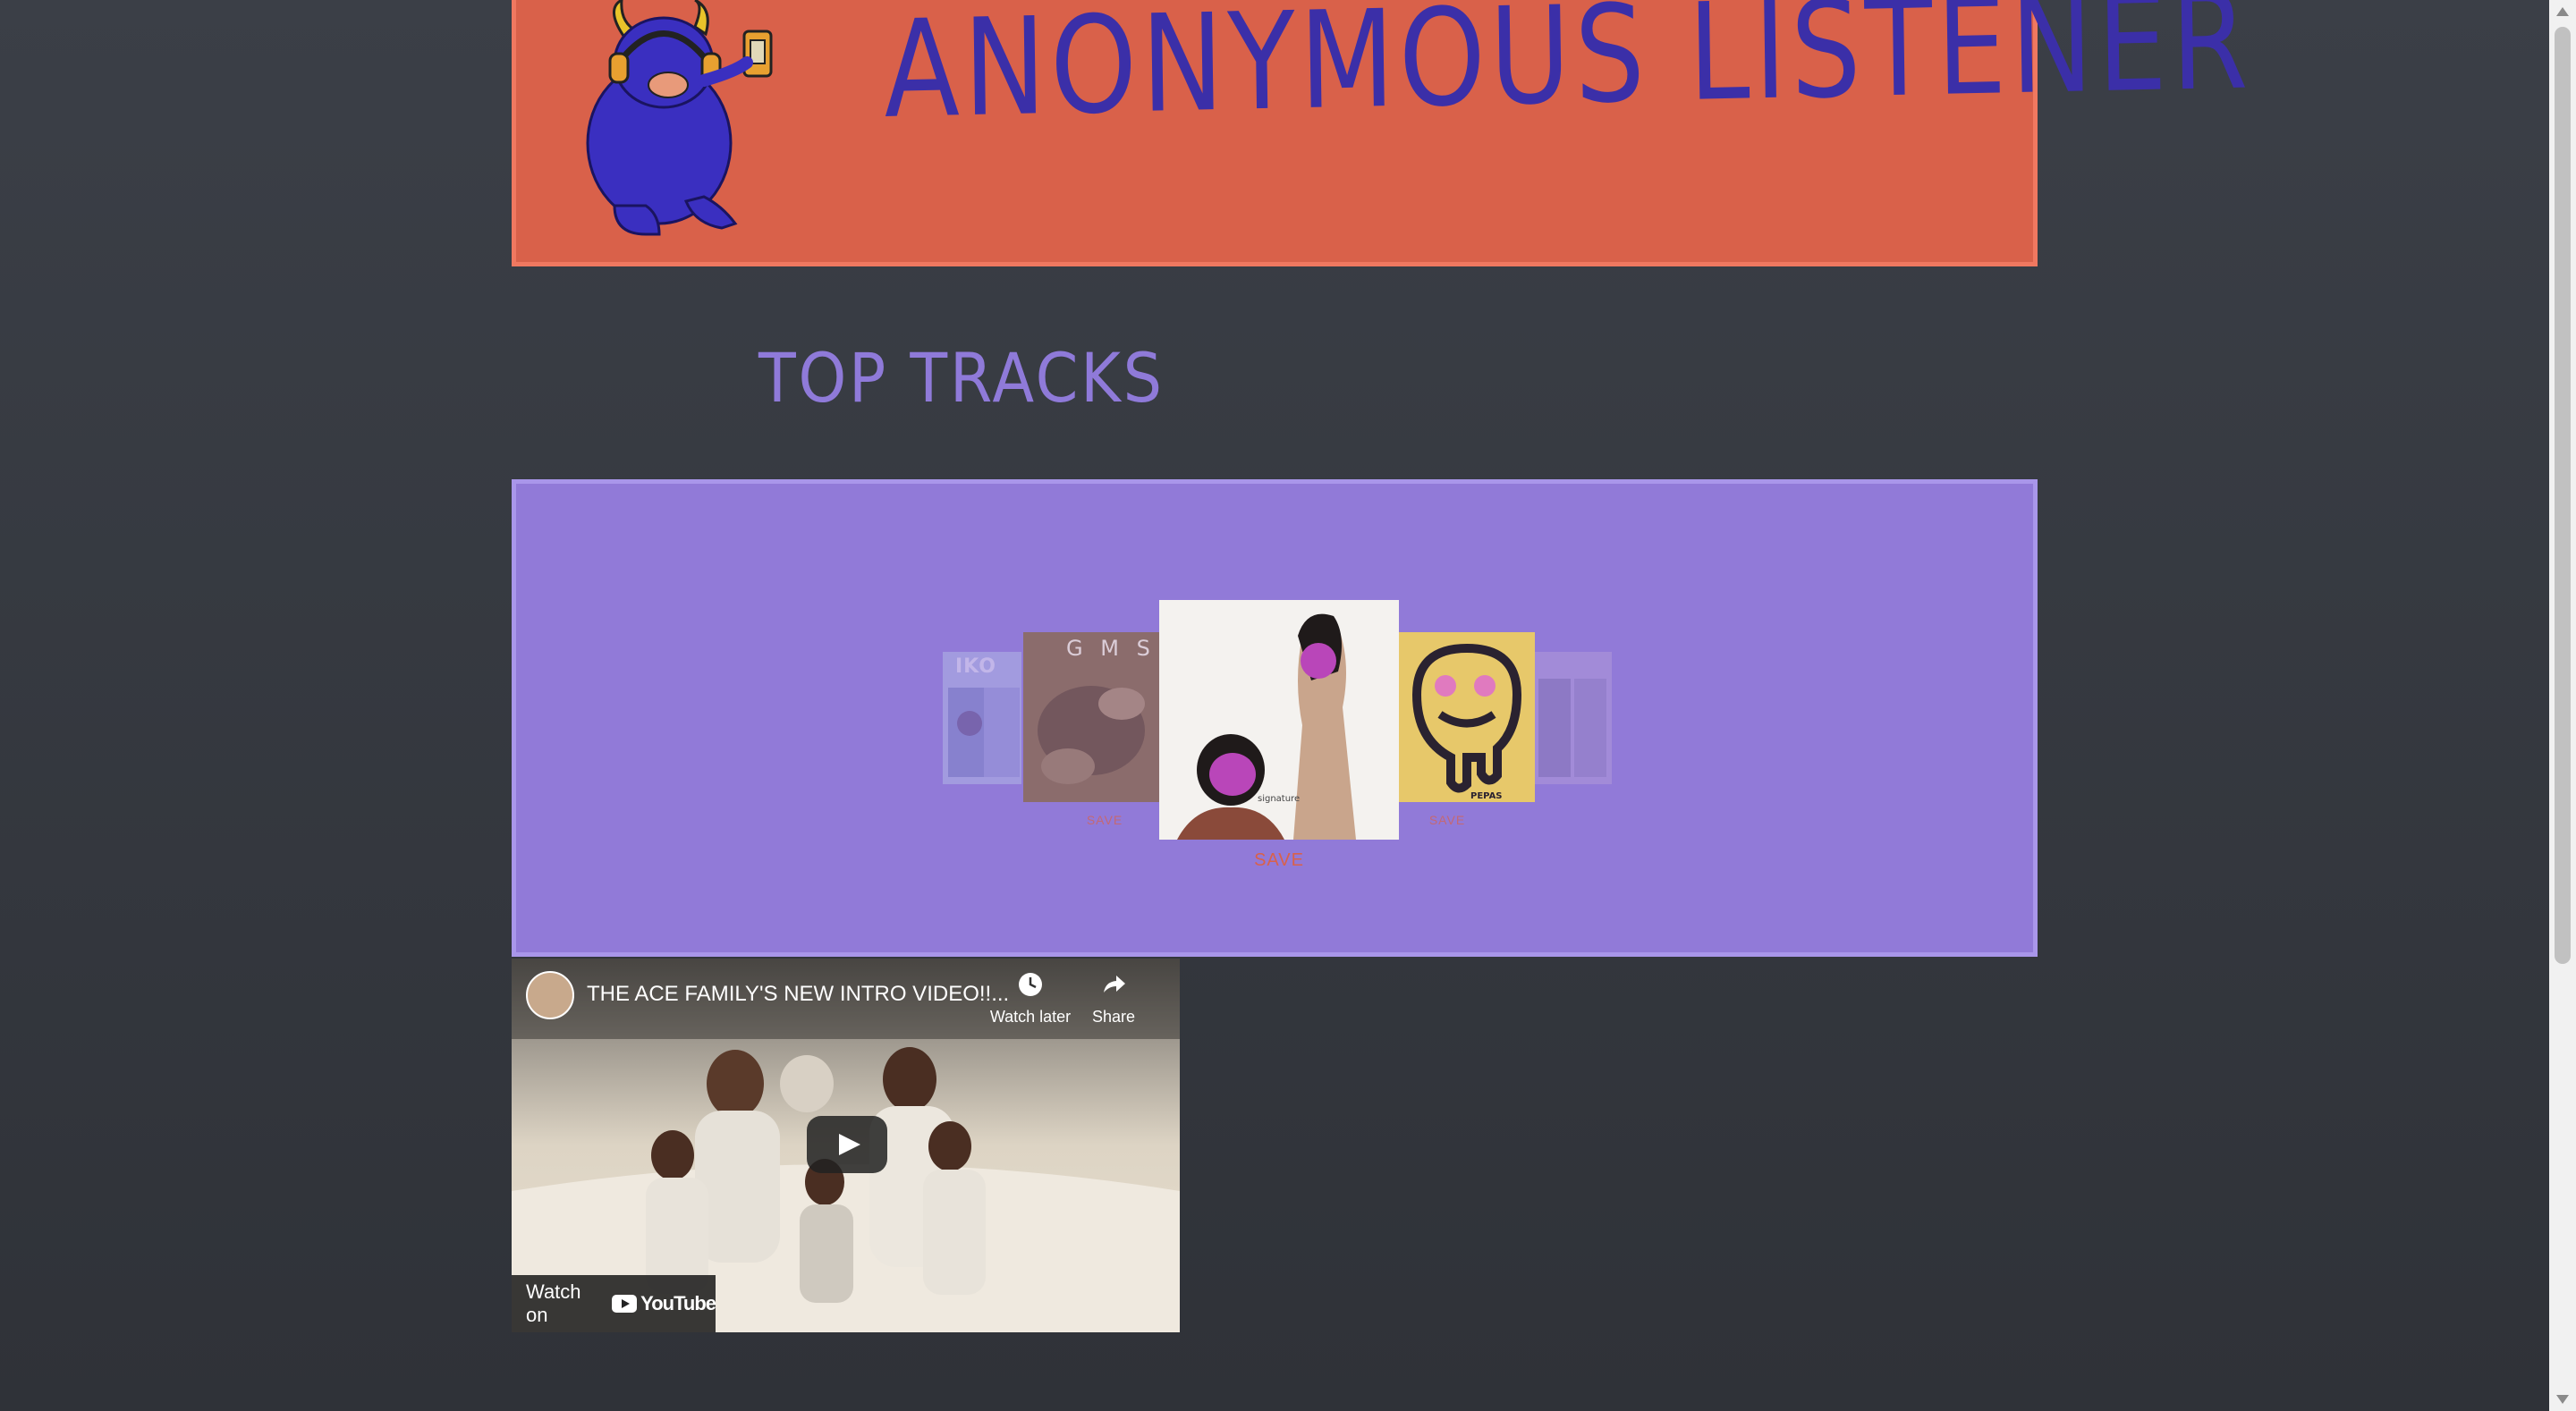  Describe the element at coordinates (678, 1303) in the screenshot. I see `youtube-logo-text: YouTube` at that location.